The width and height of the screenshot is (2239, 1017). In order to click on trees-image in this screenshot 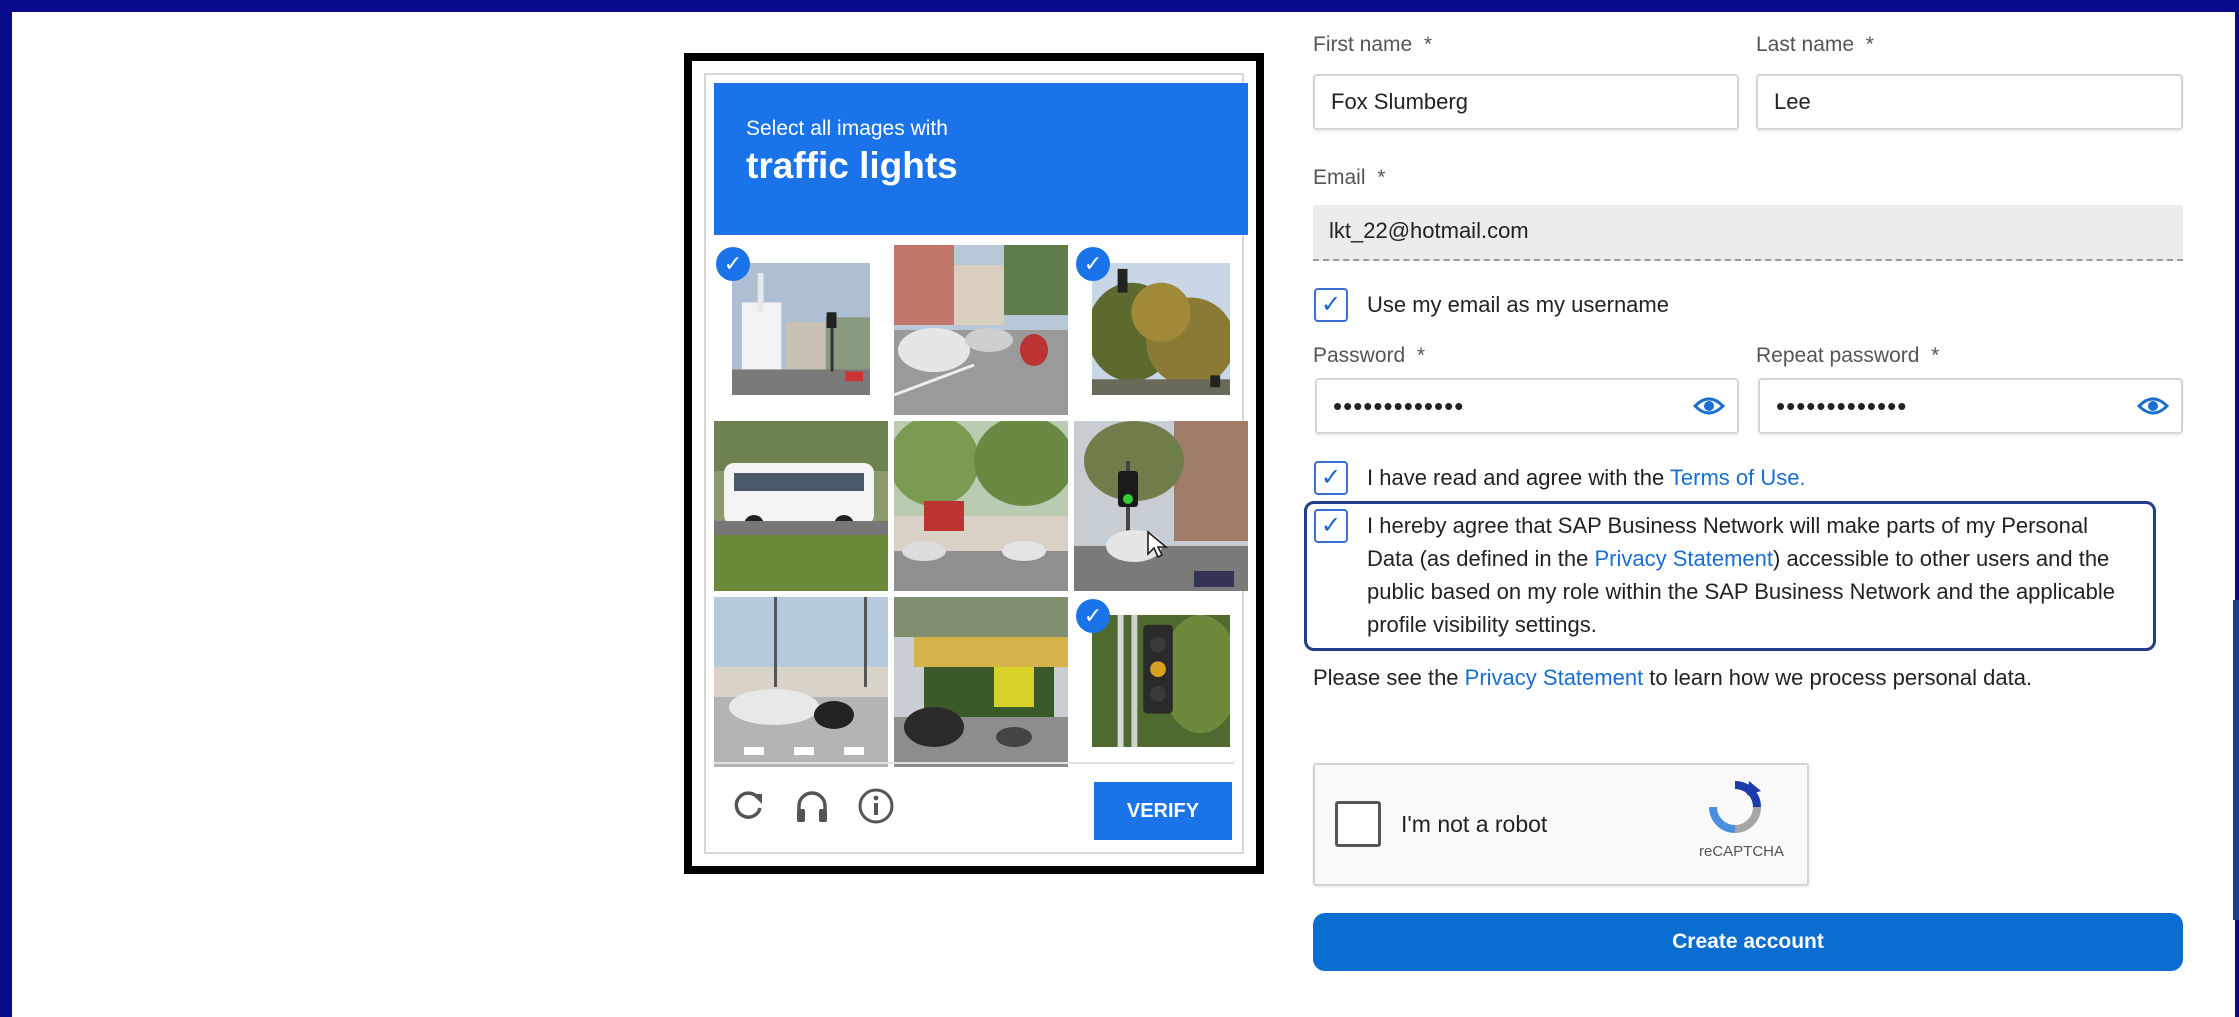, I will do `click(1161, 329)`.